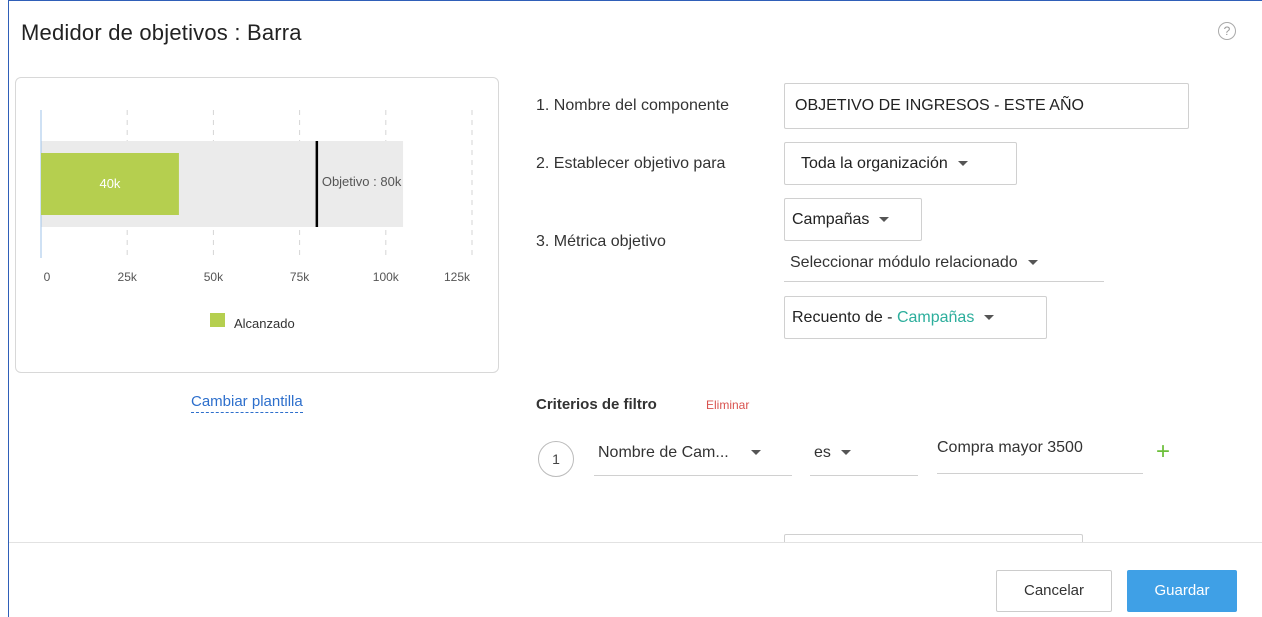 Image resolution: width=1262 pixels, height=617 pixels. I want to click on help-icon: ?, so click(1227, 31).